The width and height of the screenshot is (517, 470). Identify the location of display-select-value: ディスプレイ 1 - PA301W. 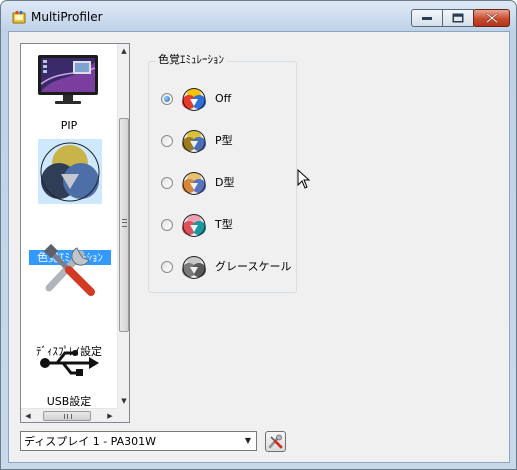
(90, 441).